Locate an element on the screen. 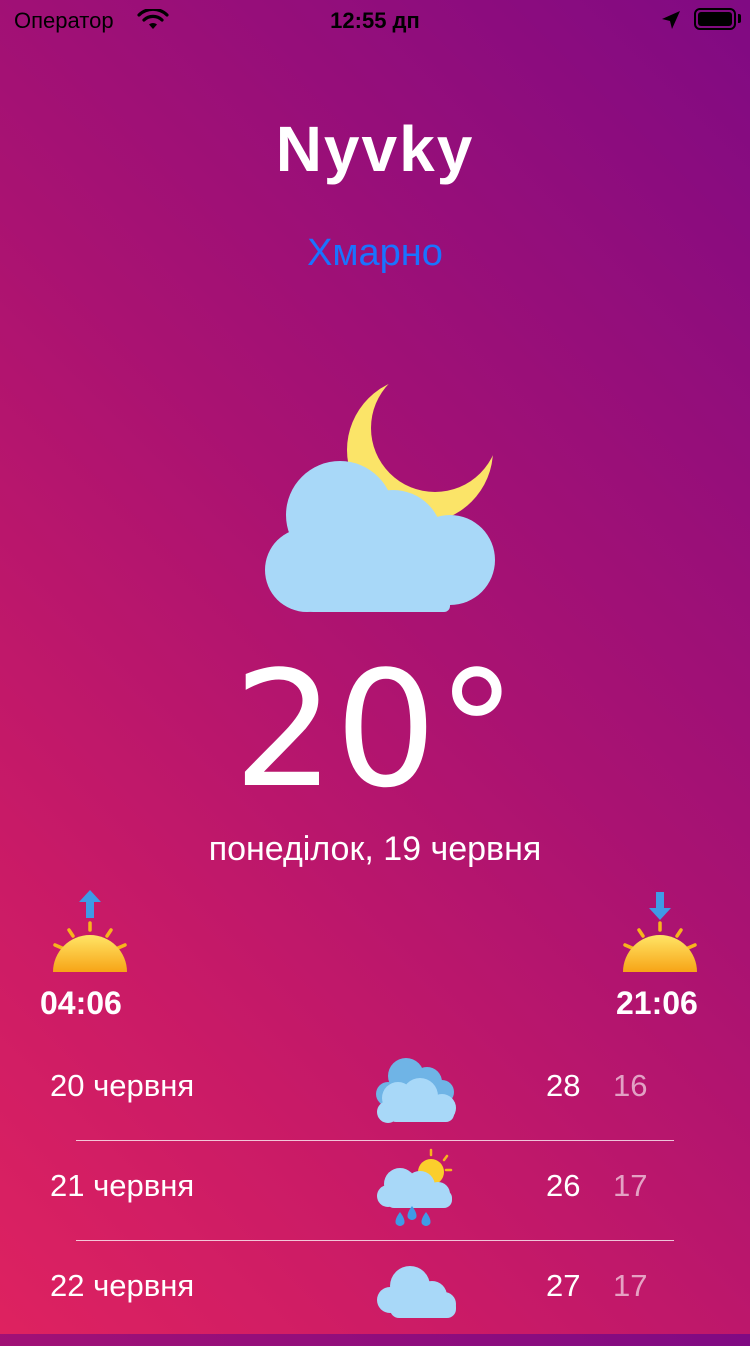  forecast-row: 20 червня 28 16 is located at coordinates (375, 1096).